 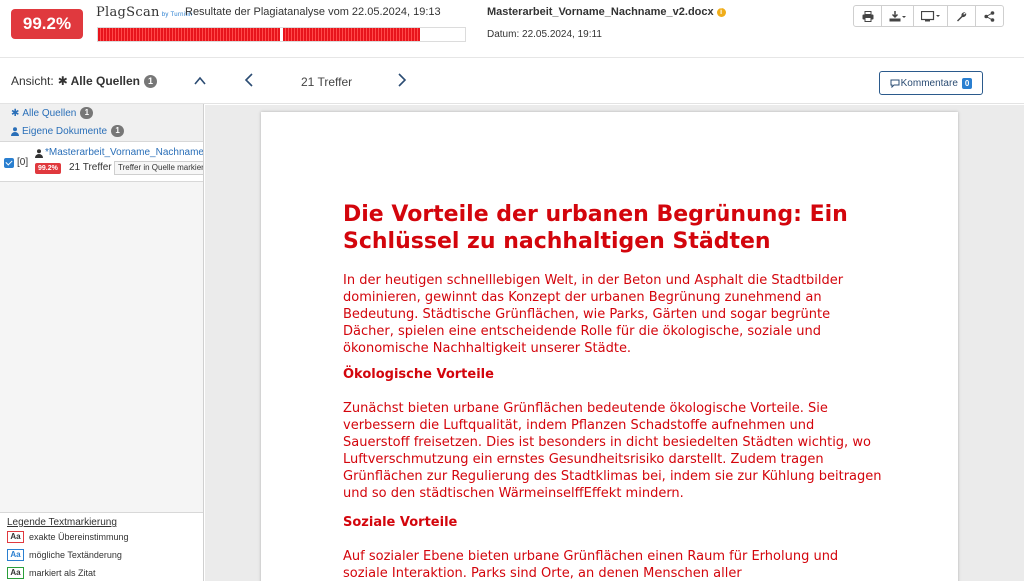 I want to click on settings-button, so click(x=961, y=16).